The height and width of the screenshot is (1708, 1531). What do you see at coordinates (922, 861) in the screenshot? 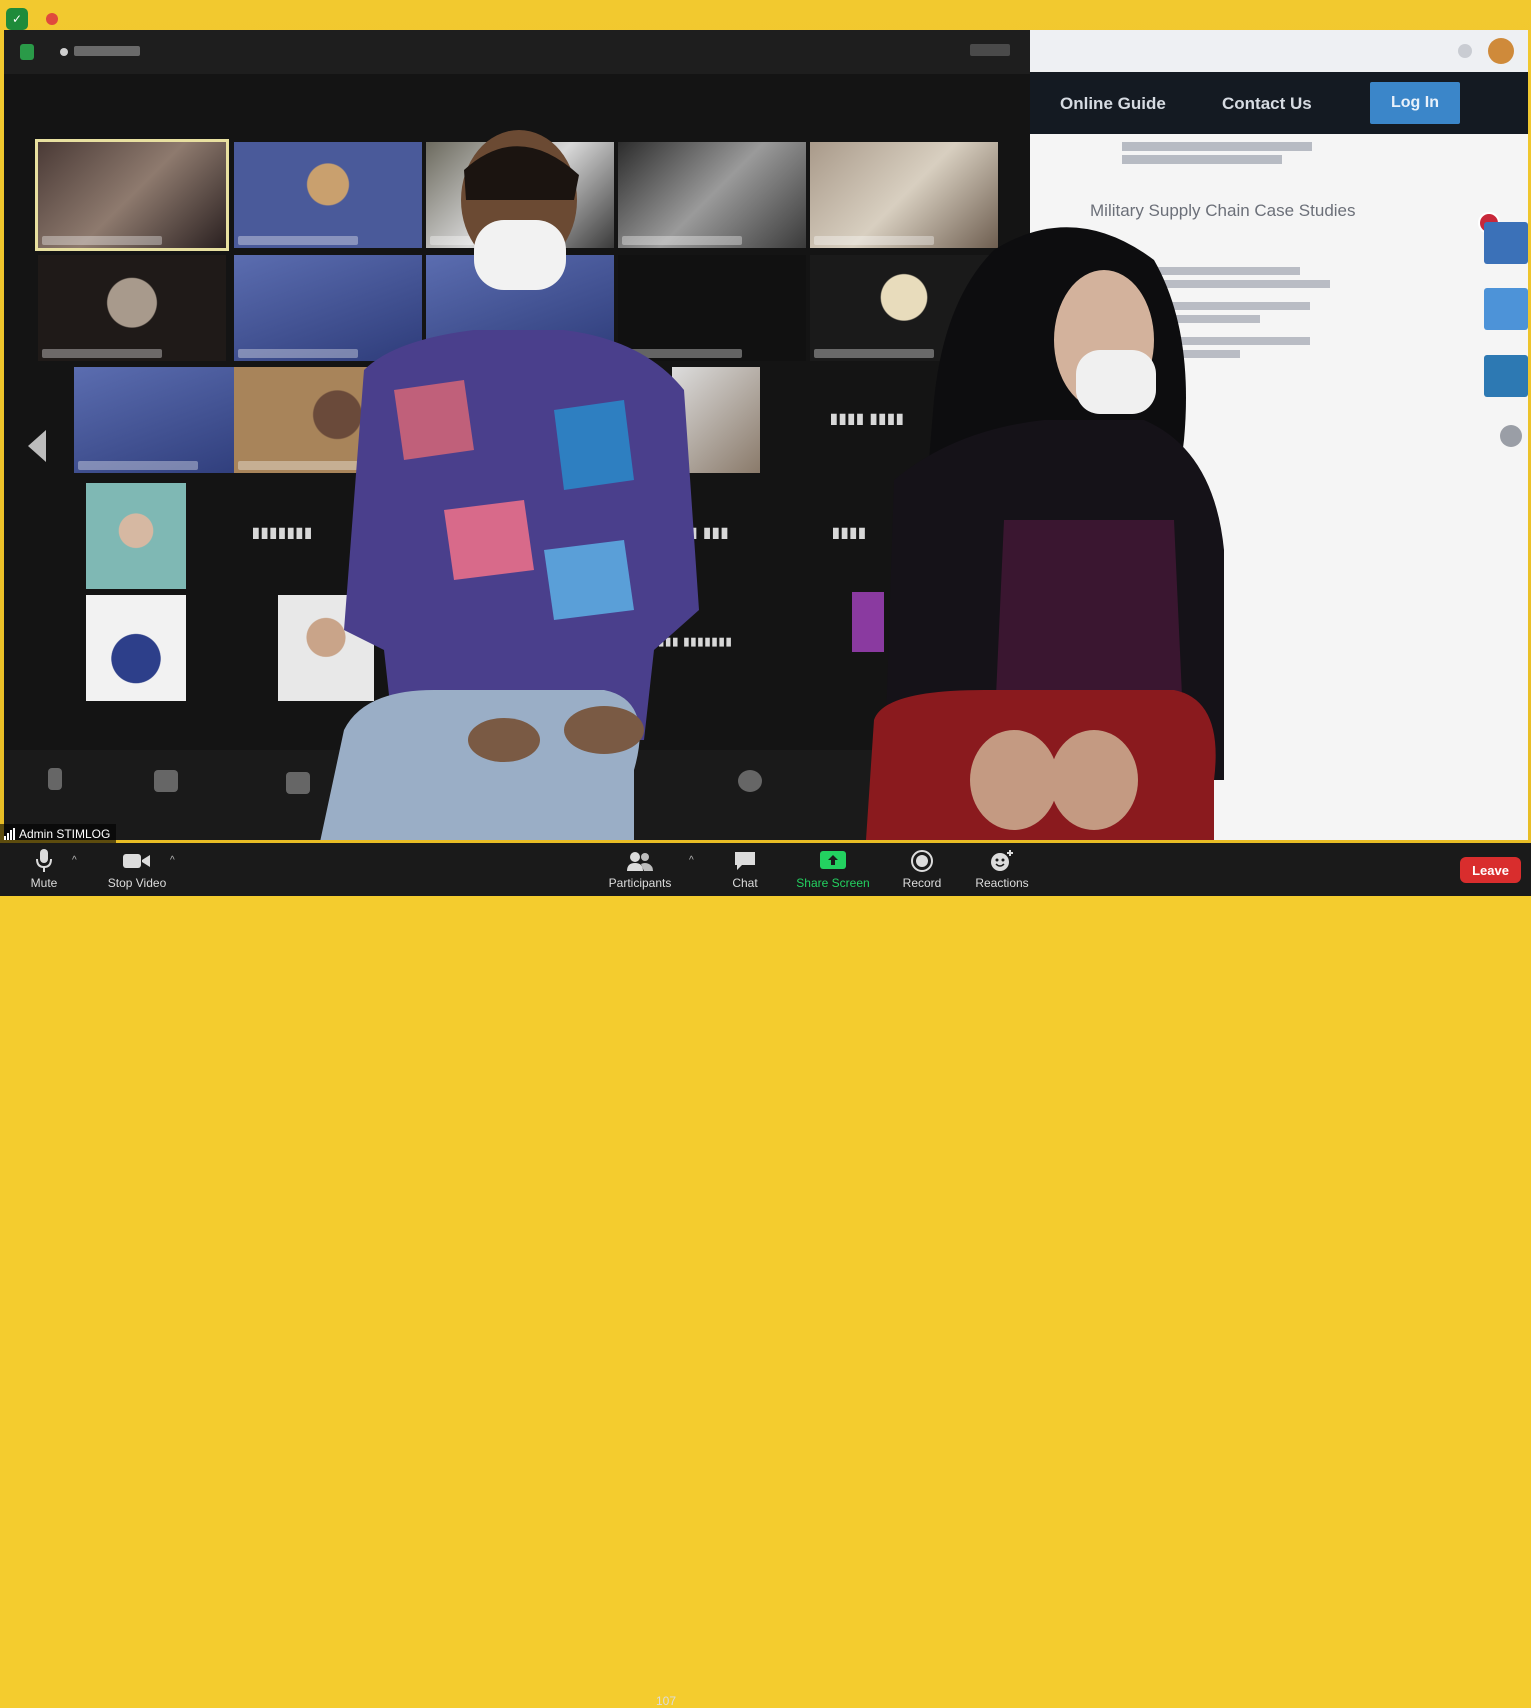
I see `record-icon` at bounding box center [922, 861].